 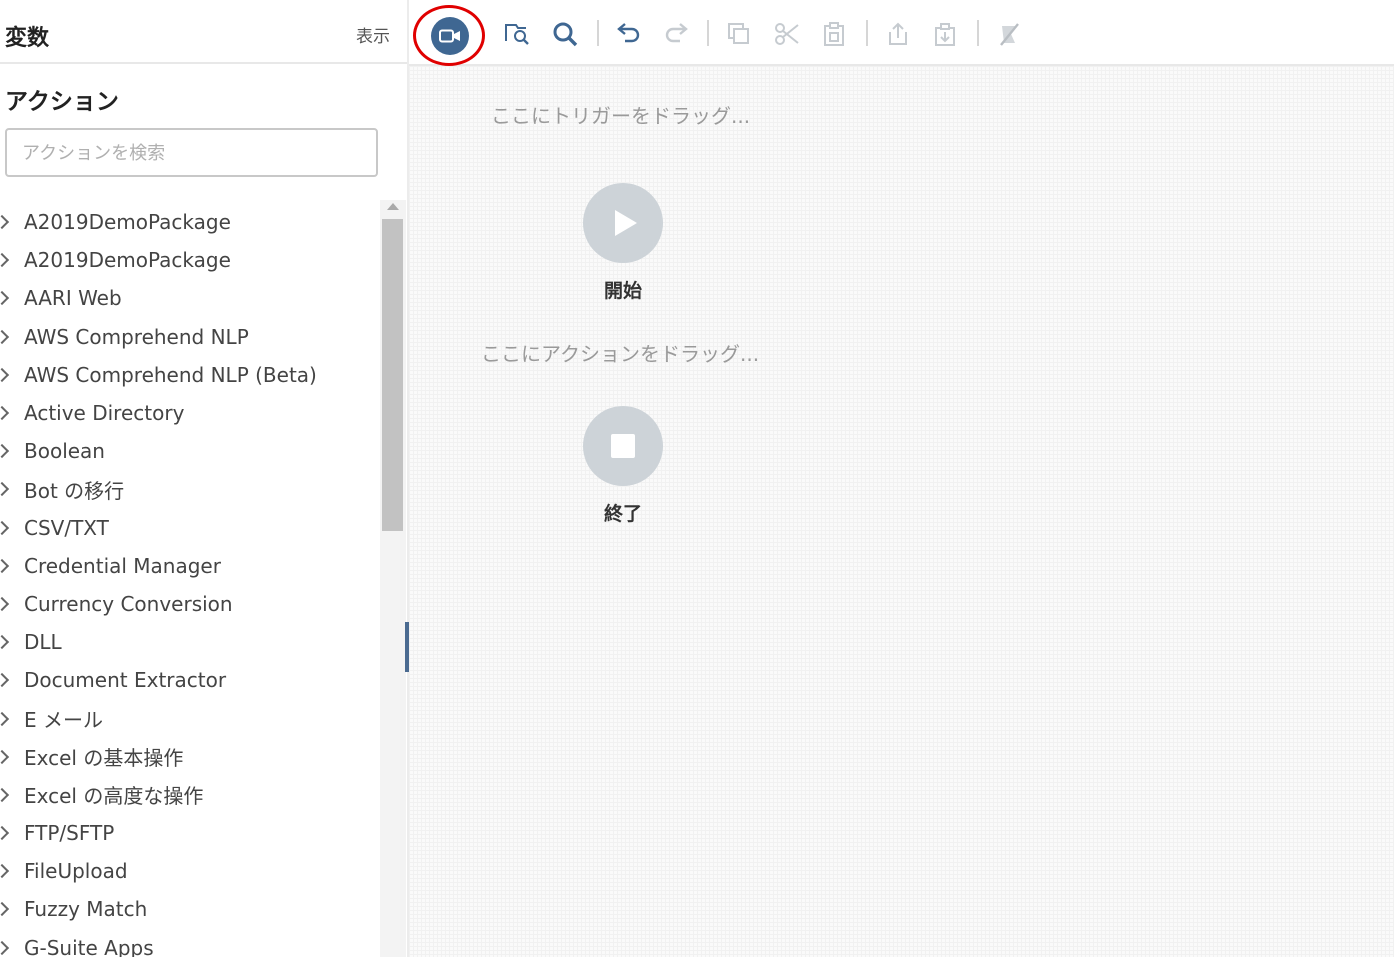 I want to click on action-item: AWS Comprehend NLP, so click(x=189, y=337).